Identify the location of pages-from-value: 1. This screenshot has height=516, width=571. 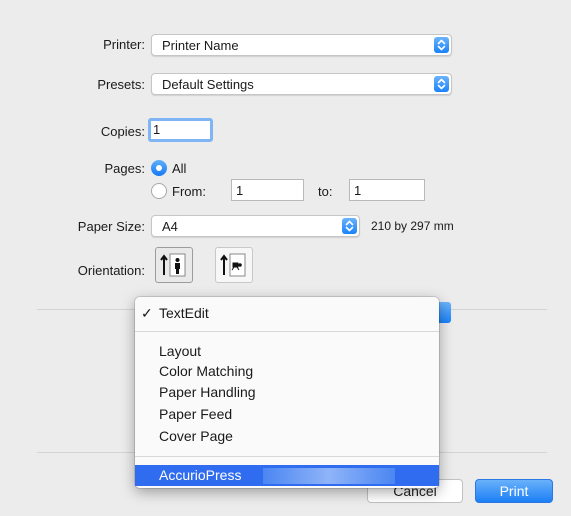
(240, 190).